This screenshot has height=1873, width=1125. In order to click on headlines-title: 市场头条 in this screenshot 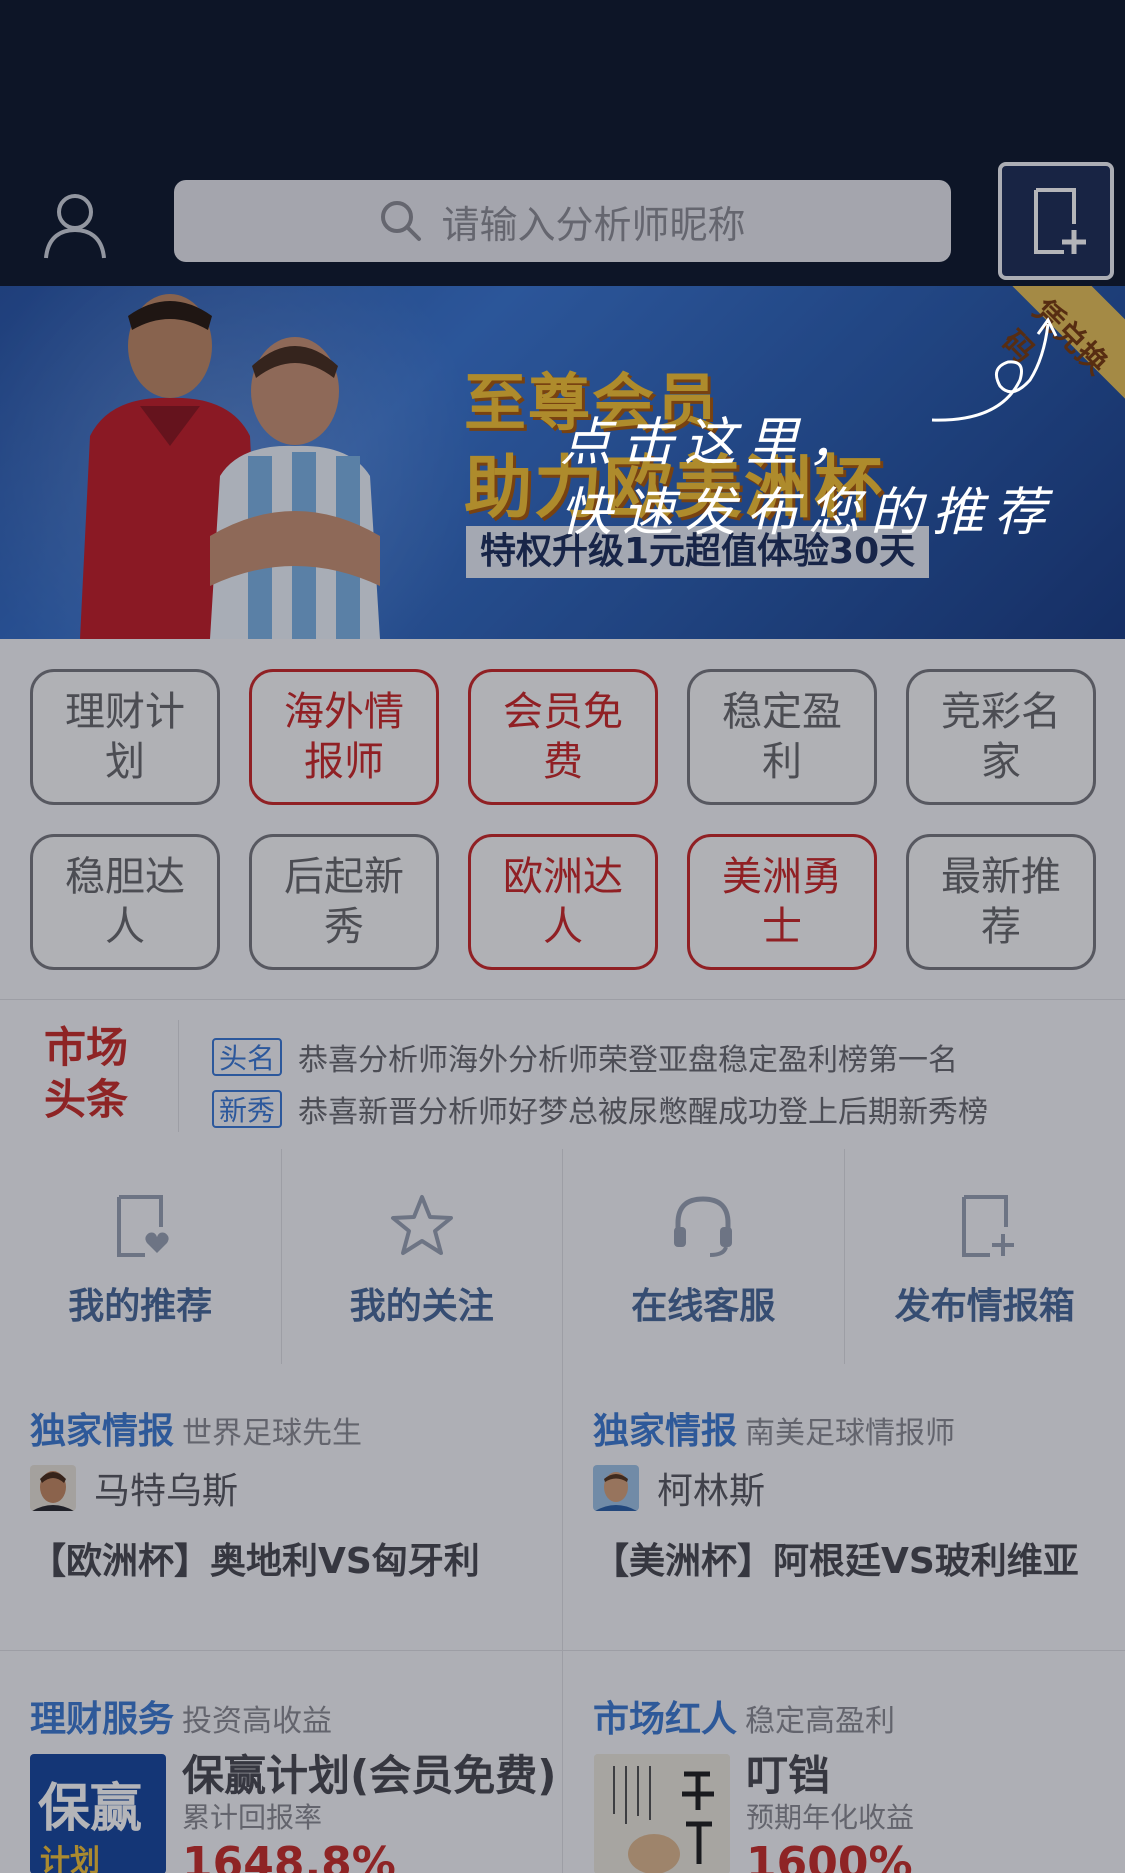, I will do `click(86, 1073)`.